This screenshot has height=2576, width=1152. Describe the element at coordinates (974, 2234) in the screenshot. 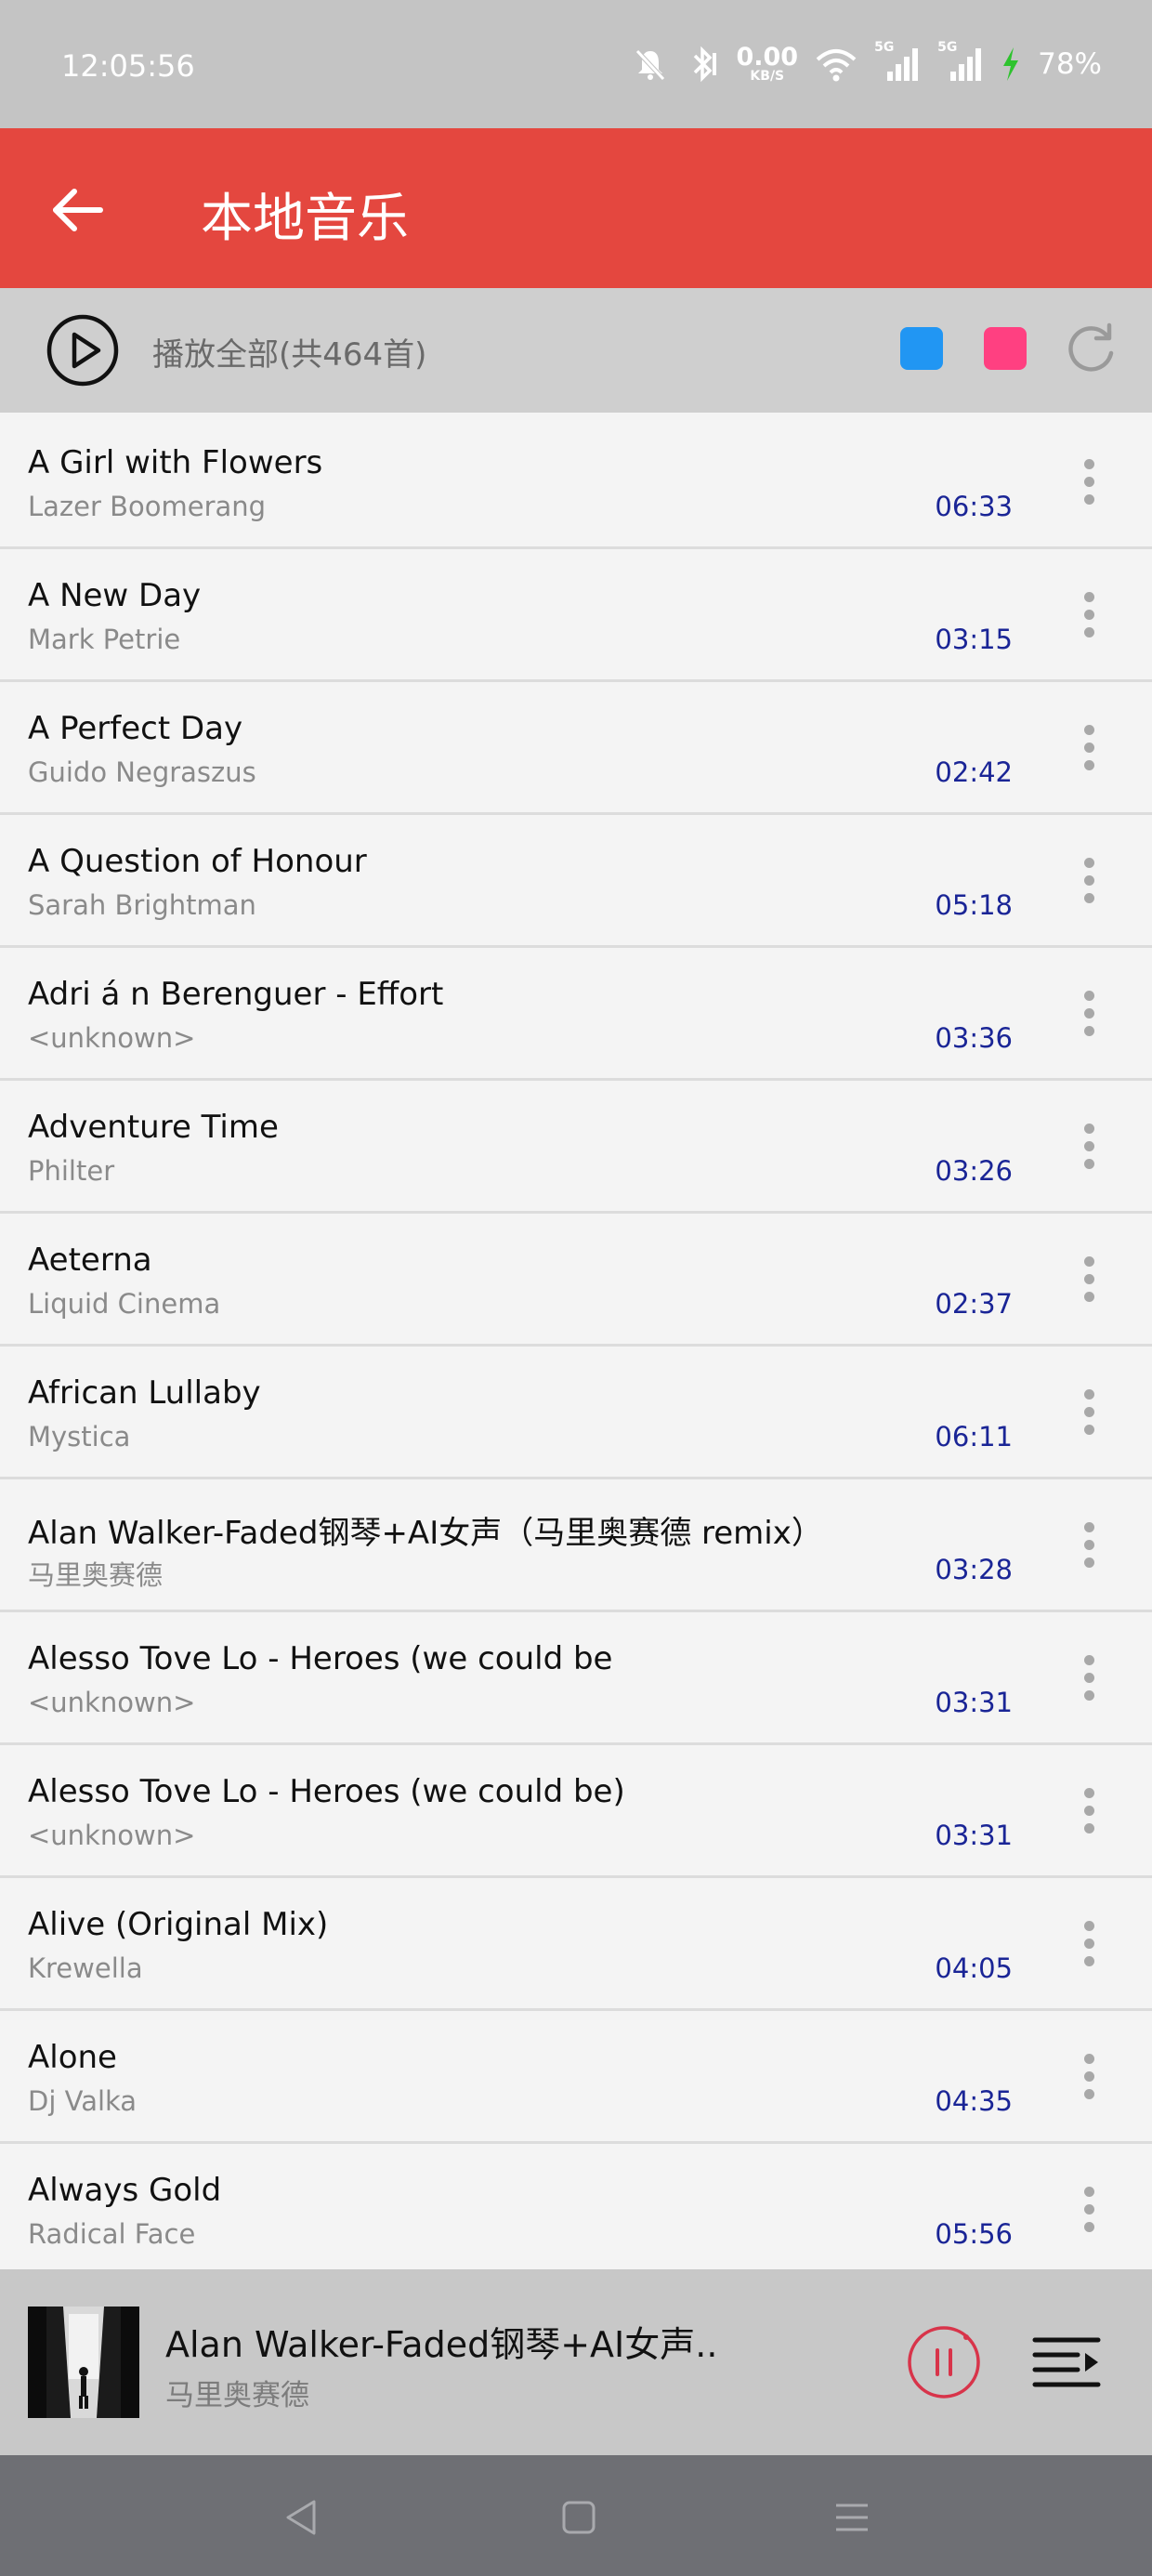

I see `song-duration: 05:56` at that location.